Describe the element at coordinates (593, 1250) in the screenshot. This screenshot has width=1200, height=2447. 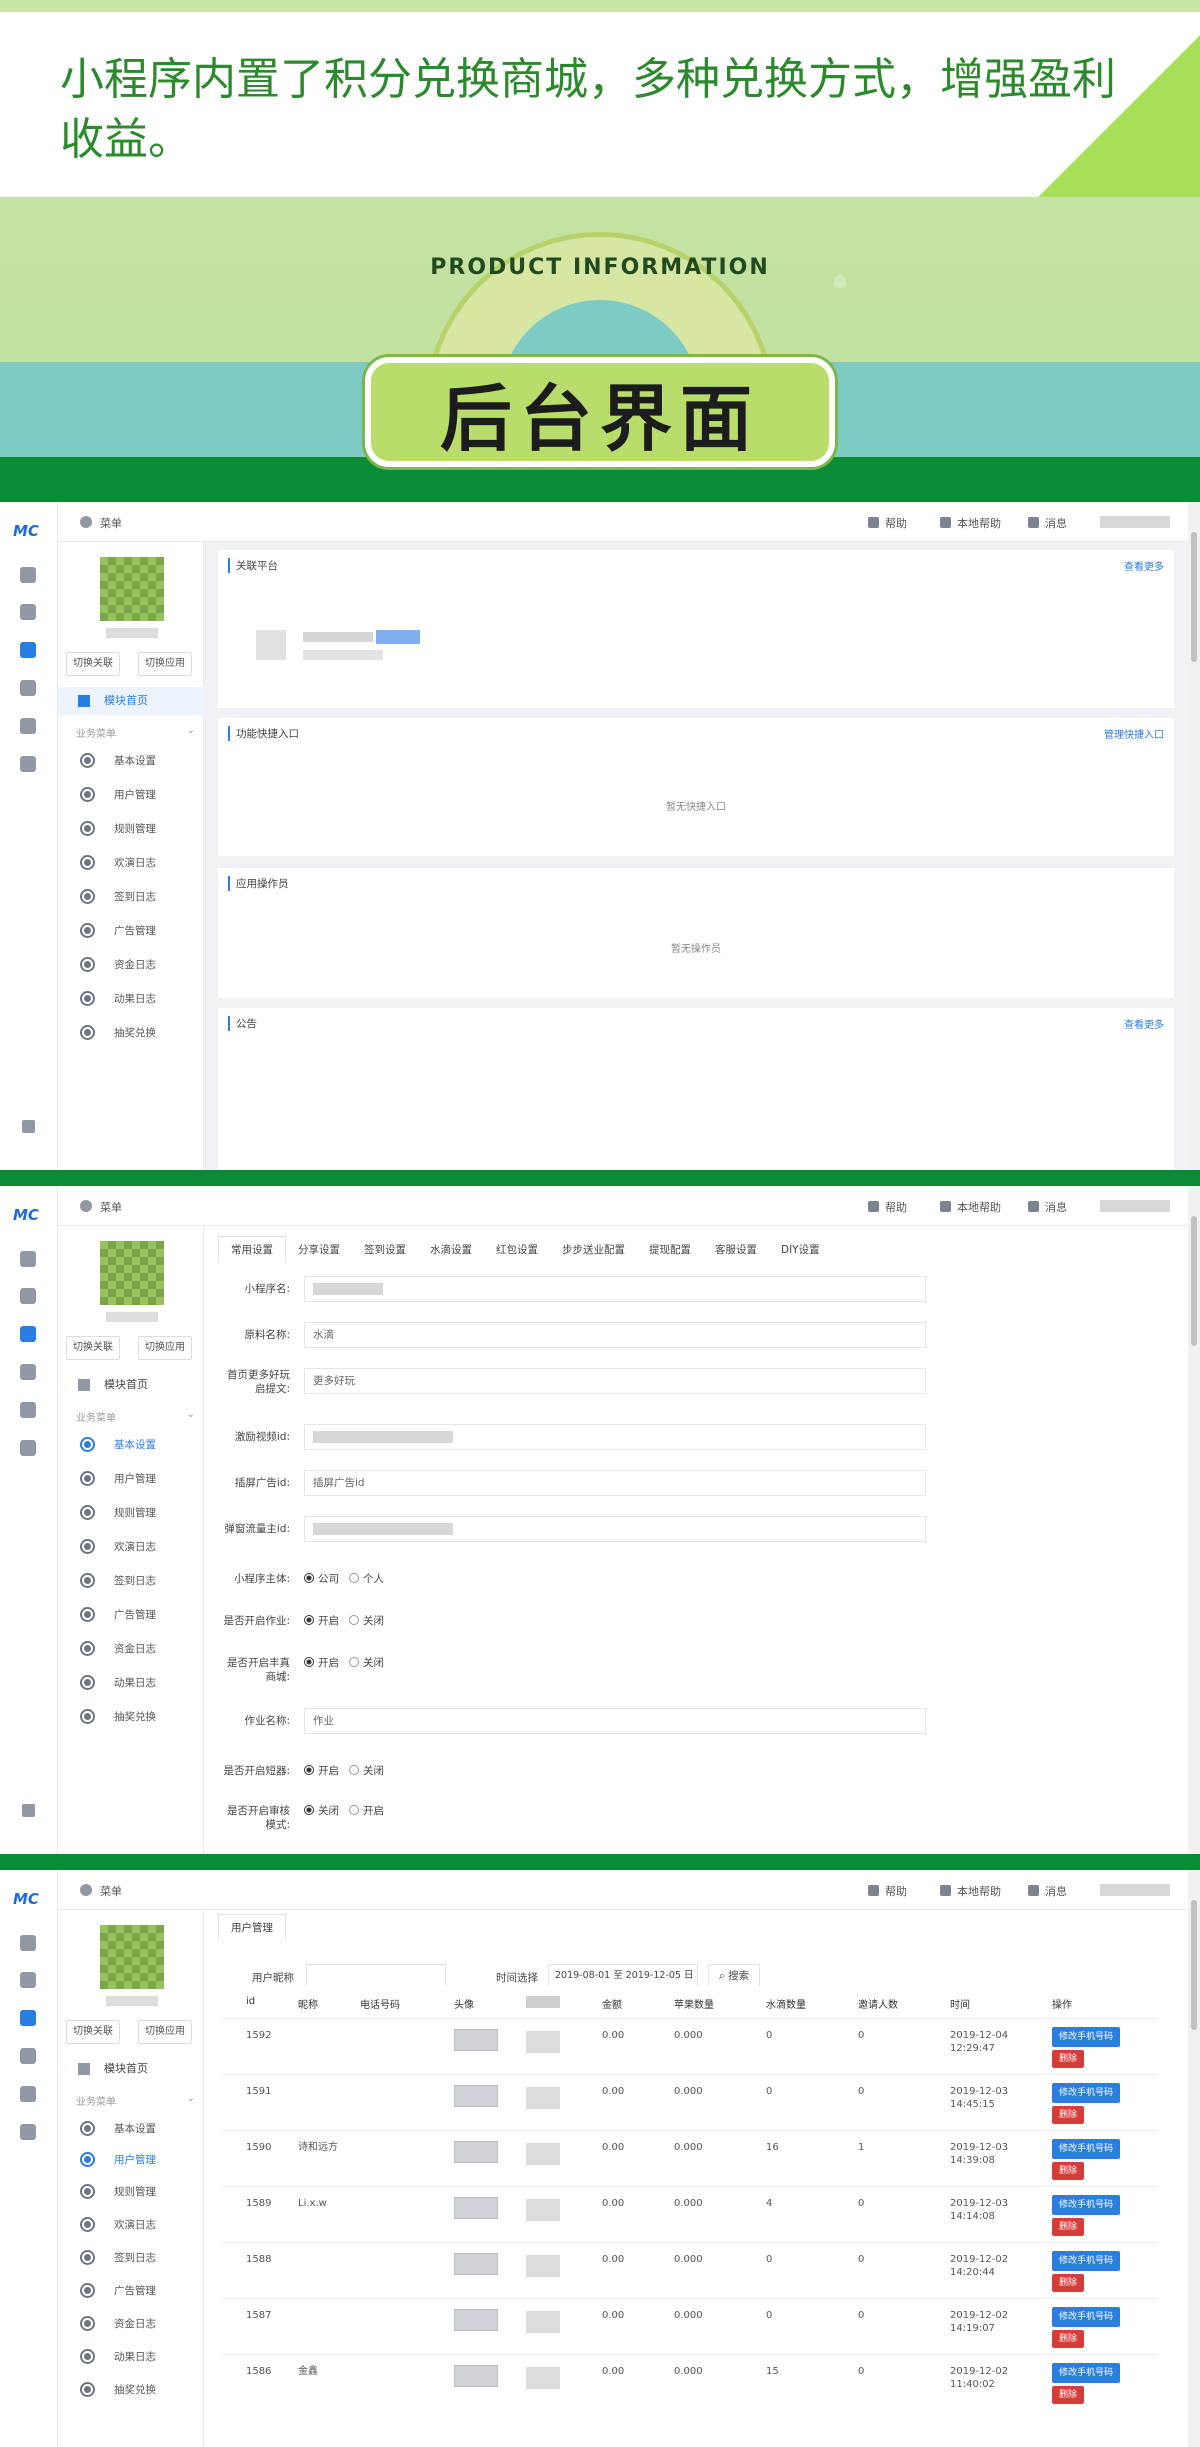
I see `tab-steps: 步步送业配置` at that location.